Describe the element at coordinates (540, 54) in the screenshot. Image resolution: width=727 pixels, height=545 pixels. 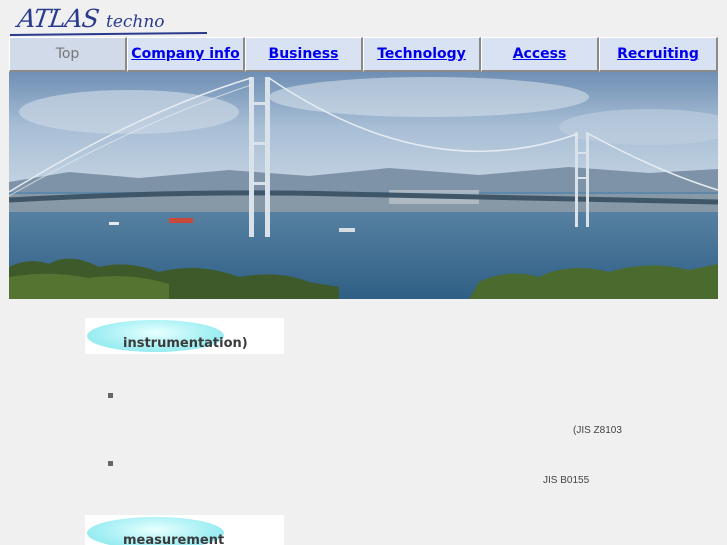
I see `nav-item-access: Access` at that location.